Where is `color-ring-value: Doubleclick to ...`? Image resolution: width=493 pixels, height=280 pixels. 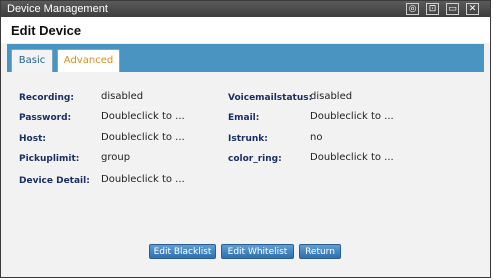
color-ring-value: Doubleclick to ... is located at coordinates (352, 157).